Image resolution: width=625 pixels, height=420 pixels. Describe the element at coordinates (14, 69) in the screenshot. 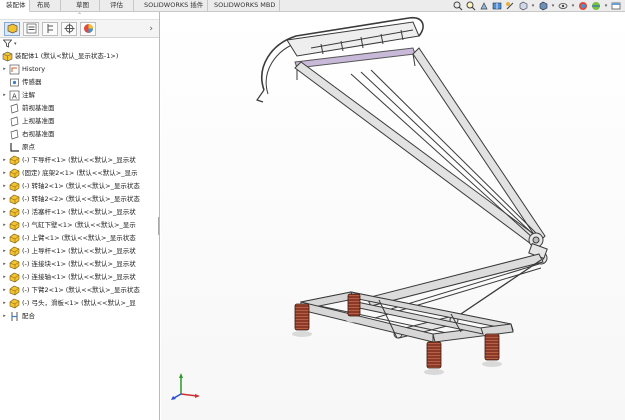

I see `history-icon` at that location.